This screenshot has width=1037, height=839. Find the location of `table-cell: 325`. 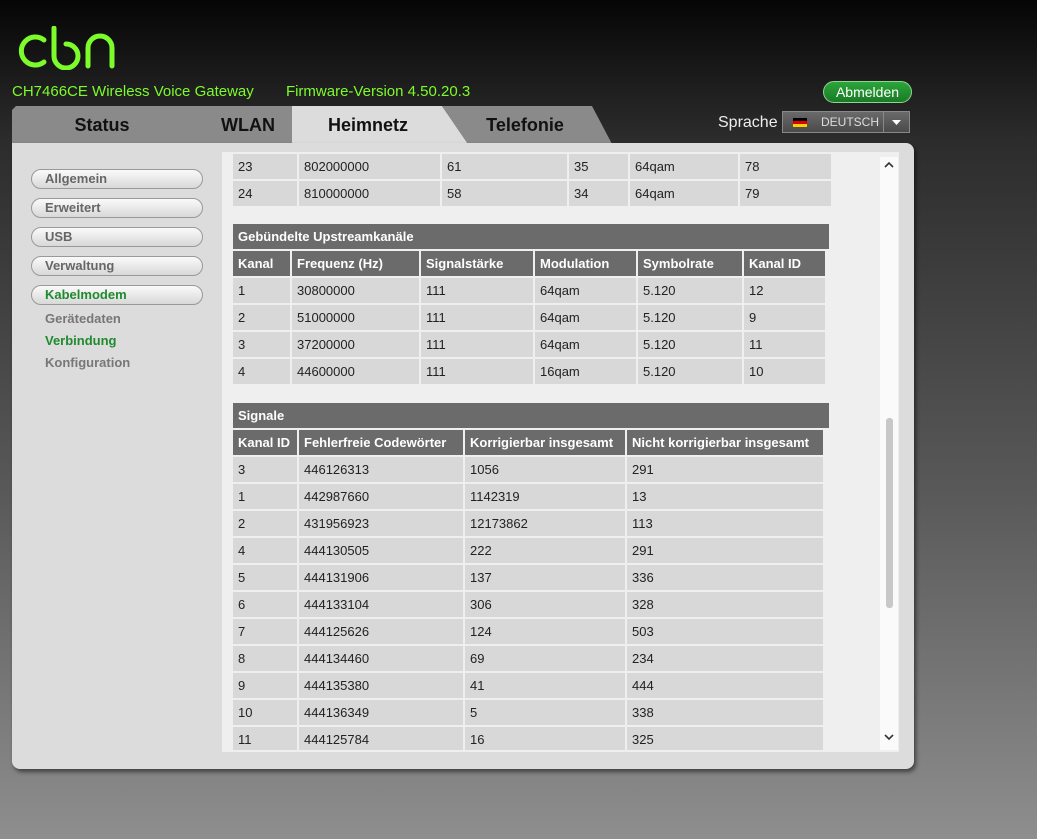

table-cell: 325 is located at coordinates (725, 738).